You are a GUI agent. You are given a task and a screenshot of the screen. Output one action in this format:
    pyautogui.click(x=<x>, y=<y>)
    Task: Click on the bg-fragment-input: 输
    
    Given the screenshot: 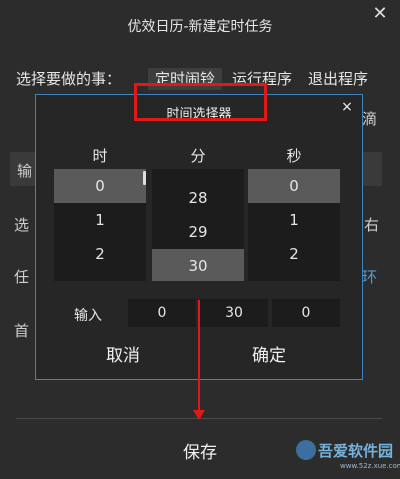 What is the action you would take?
    pyautogui.click(x=25, y=171)
    